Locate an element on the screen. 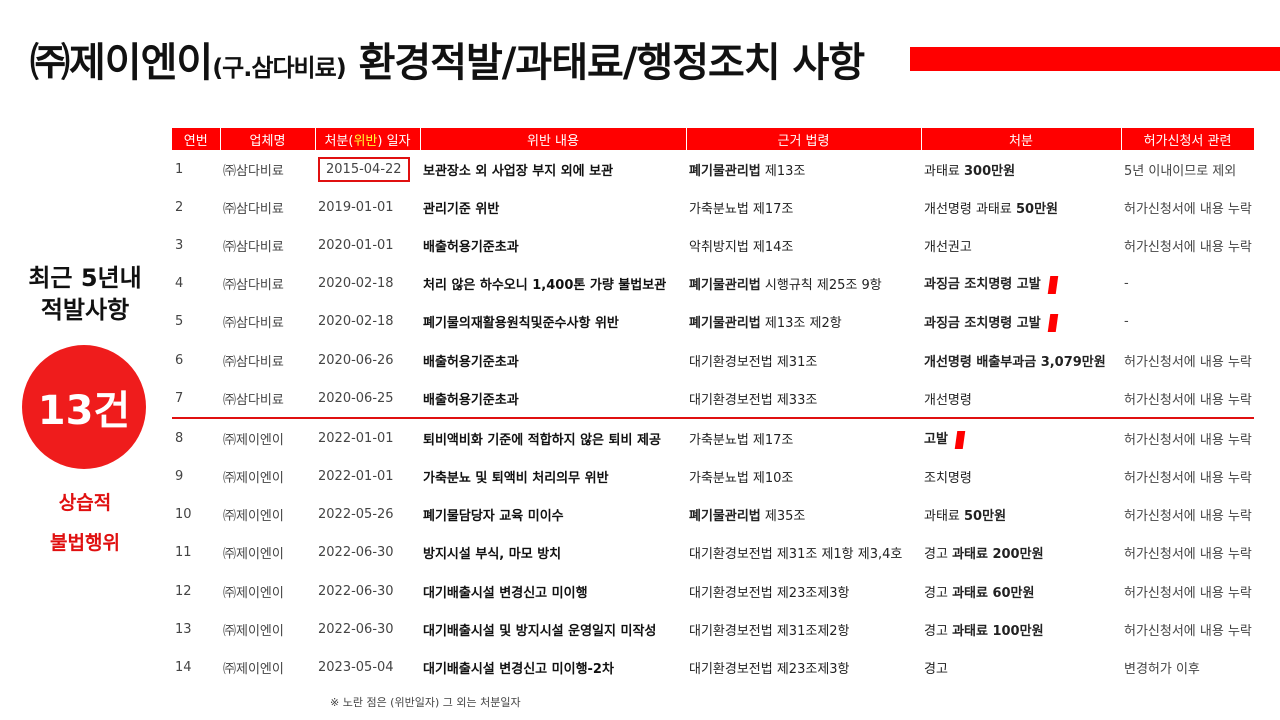 Image resolution: width=1280 pixels, height=720 pixels. header-violation: 위반 내용 is located at coordinates (553, 139).